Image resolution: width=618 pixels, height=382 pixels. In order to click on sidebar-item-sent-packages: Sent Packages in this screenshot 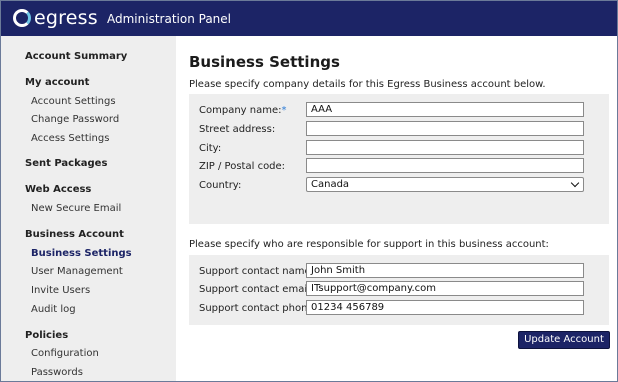, I will do `click(66, 163)`.